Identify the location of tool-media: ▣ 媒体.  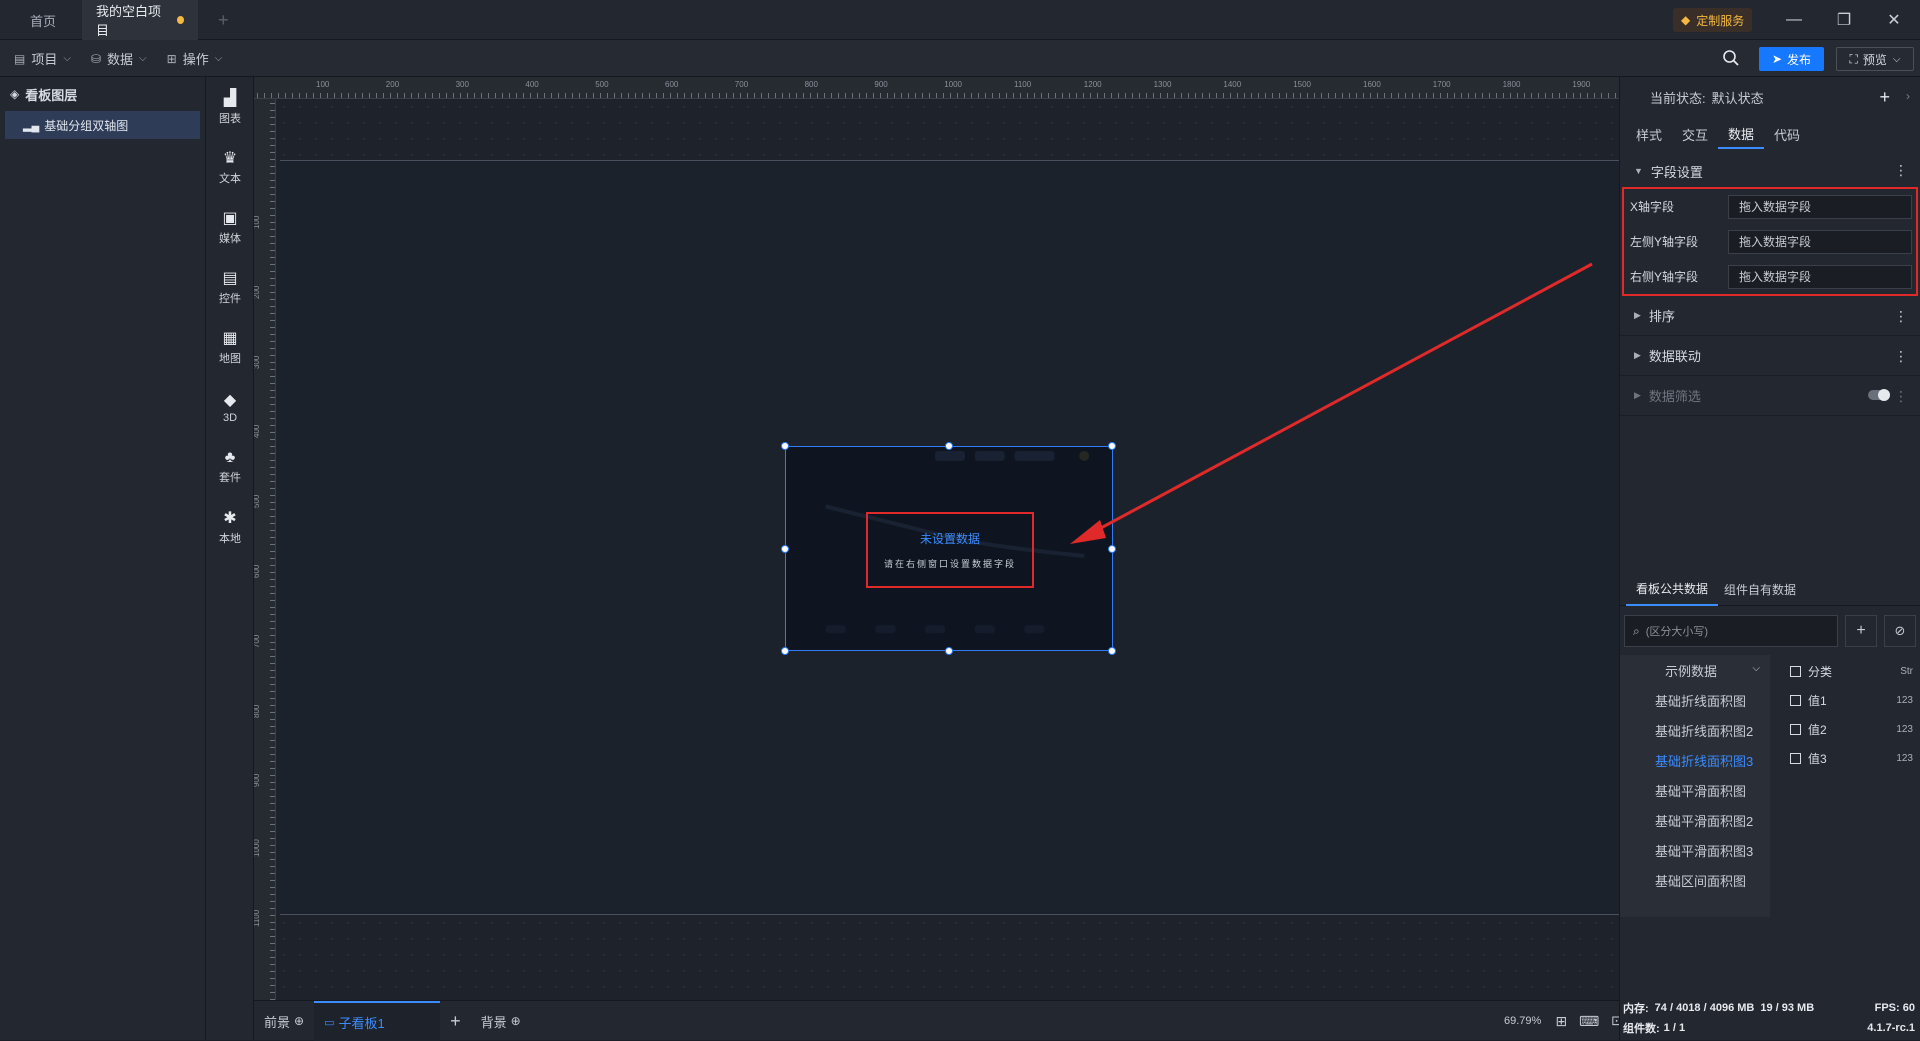
(230, 227).